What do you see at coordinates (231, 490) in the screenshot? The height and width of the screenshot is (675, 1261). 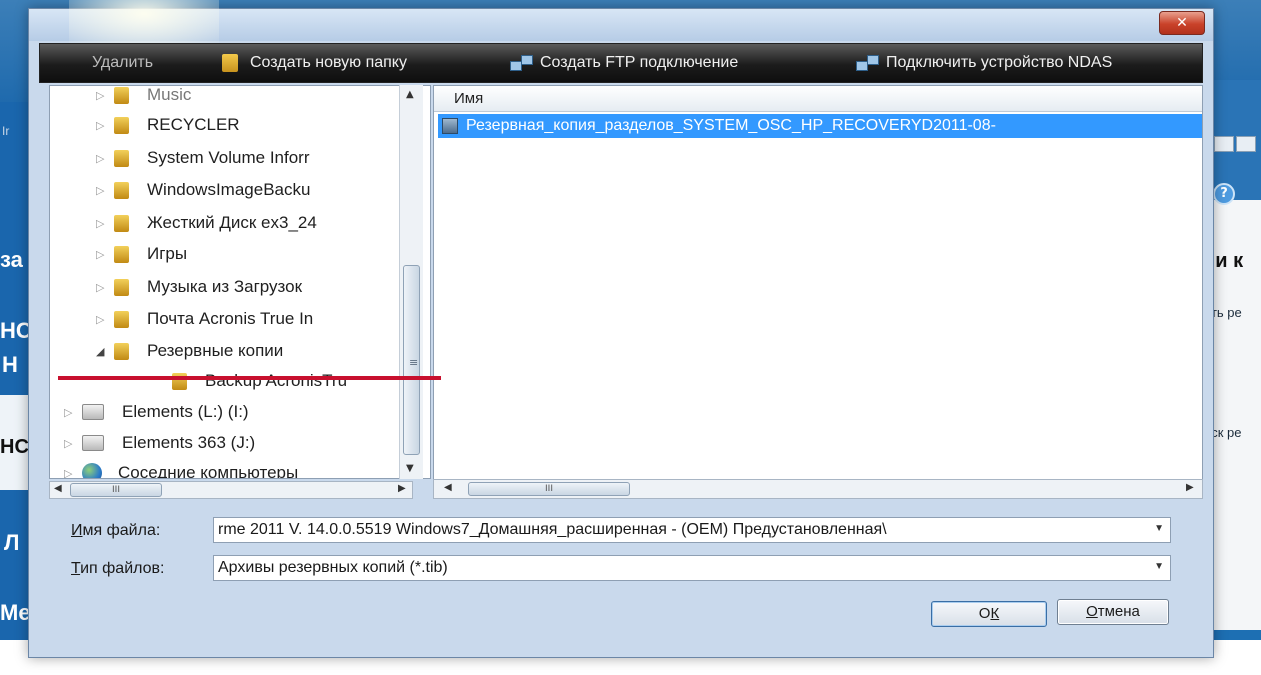 I see `tree-horizontal-scrollbar: ◀ III ▶` at bounding box center [231, 490].